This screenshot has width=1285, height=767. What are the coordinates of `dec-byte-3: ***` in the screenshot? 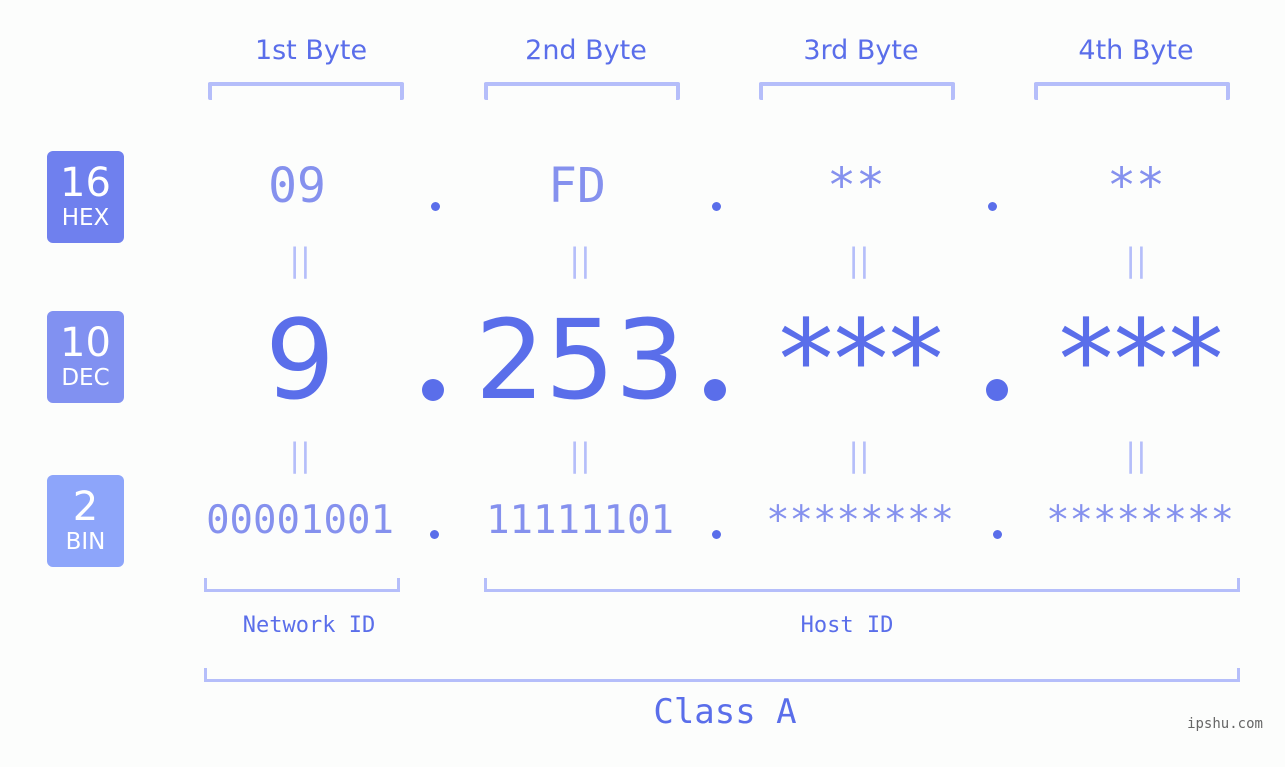 It's located at (861, 360).